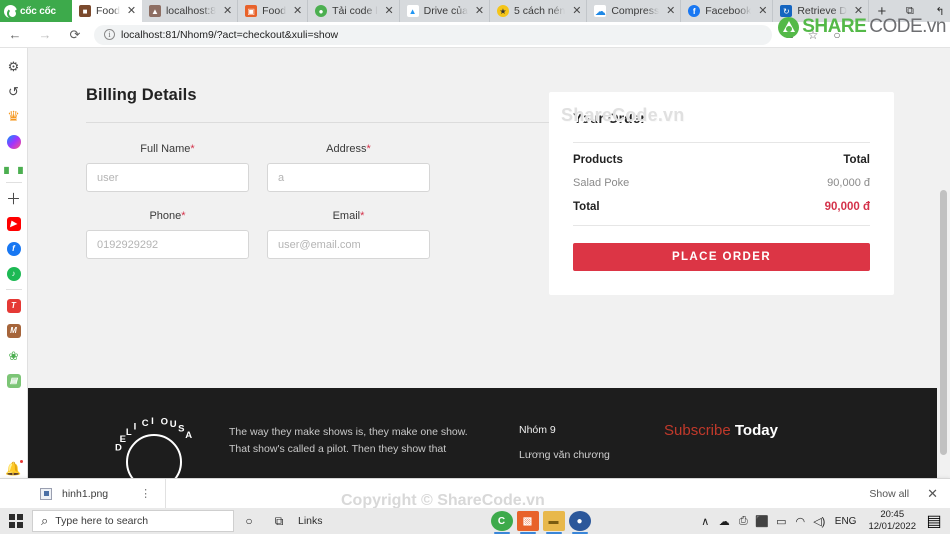 The height and width of the screenshot is (534, 950). I want to click on wifi-icon: ◠, so click(800, 521).